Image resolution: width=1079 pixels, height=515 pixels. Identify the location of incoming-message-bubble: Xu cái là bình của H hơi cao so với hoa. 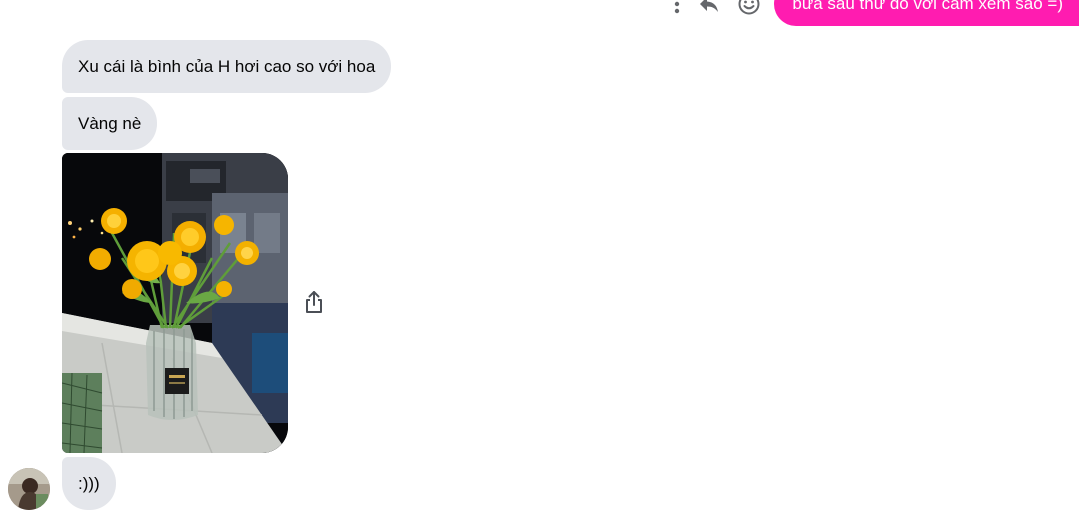
(227, 66).